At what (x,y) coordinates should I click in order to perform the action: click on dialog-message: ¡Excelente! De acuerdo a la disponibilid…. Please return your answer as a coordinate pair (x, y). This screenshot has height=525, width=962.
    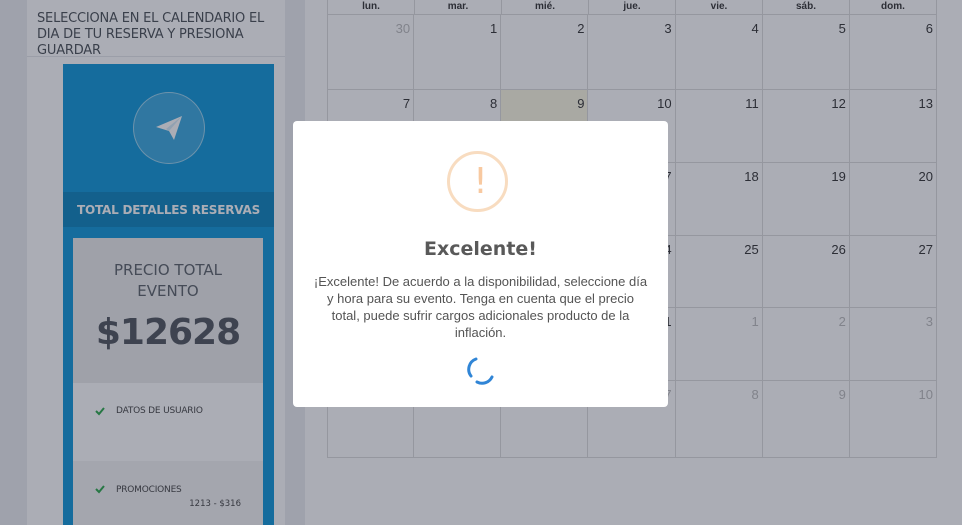
    Looking at the image, I should click on (480, 307).